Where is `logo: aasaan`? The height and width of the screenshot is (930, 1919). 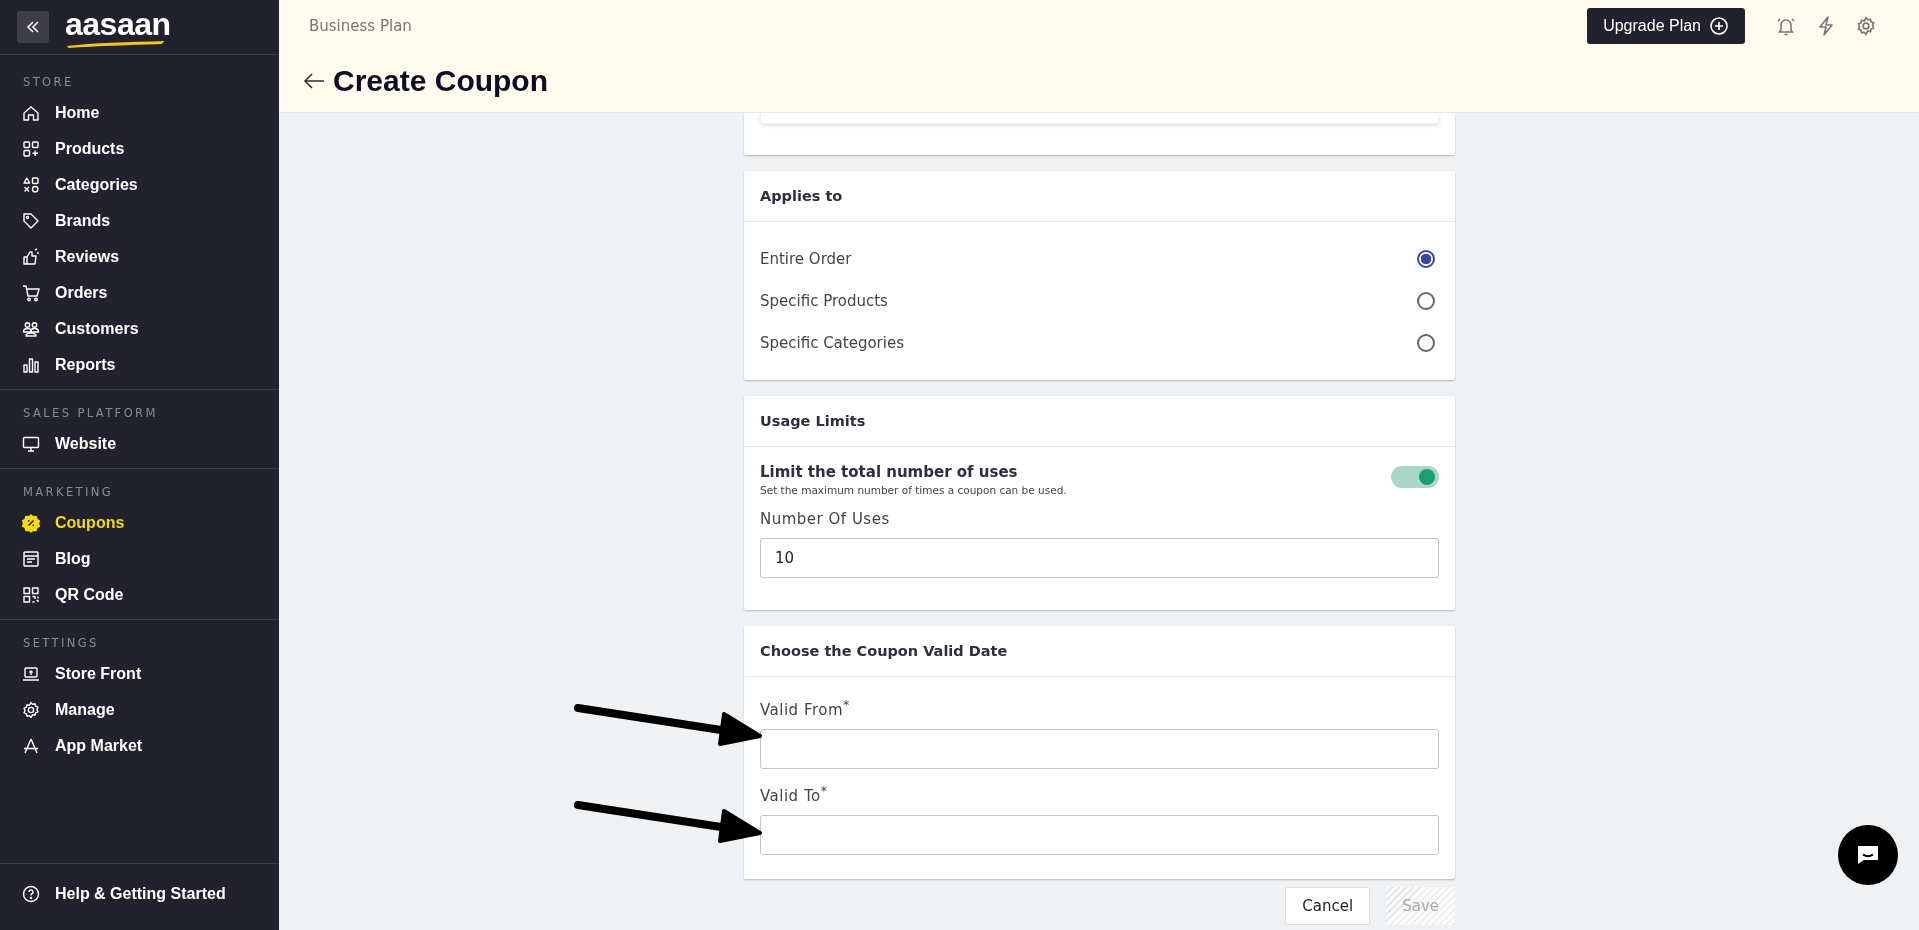
logo: aasaan is located at coordinates (118, 27).